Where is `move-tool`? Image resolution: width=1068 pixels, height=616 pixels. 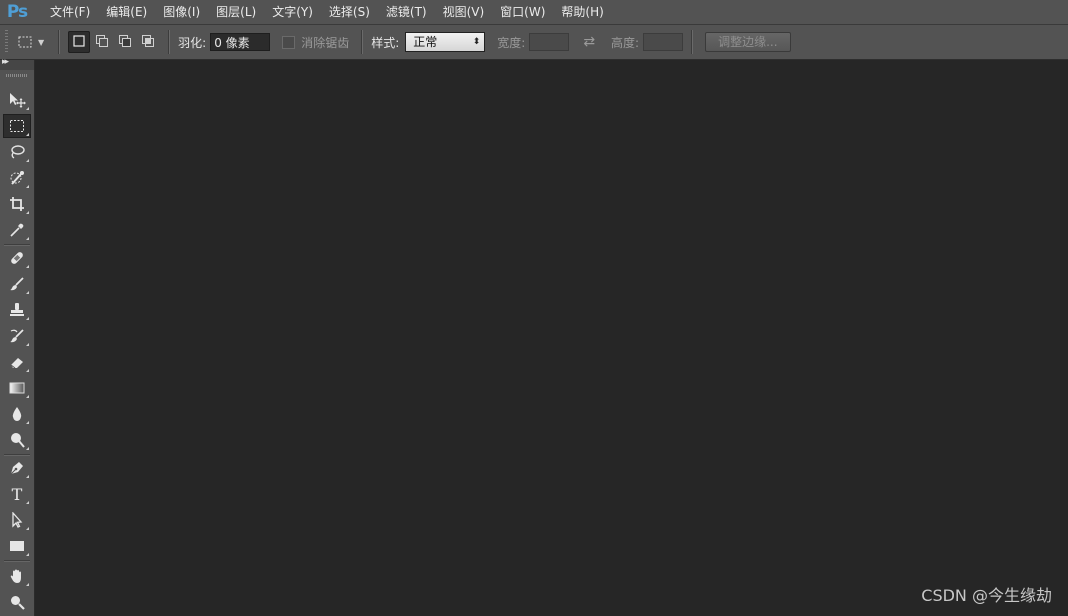
move-tool is located at coordinates (17, 100).